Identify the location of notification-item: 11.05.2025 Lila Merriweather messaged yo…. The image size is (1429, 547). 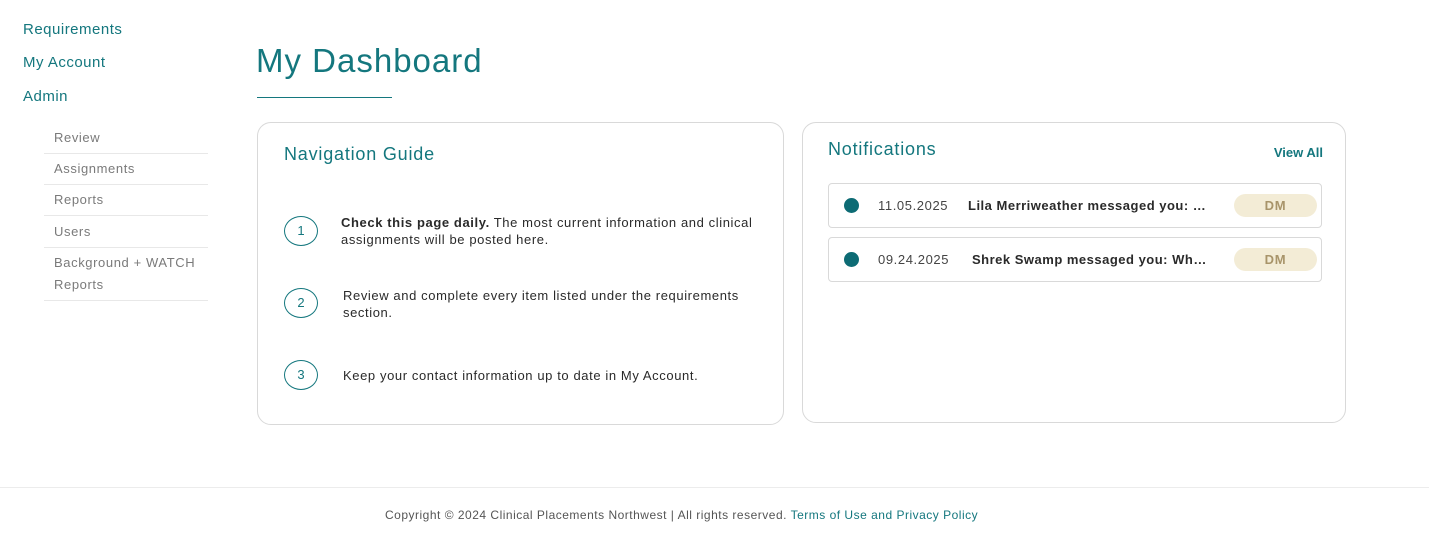
(1075, 205).